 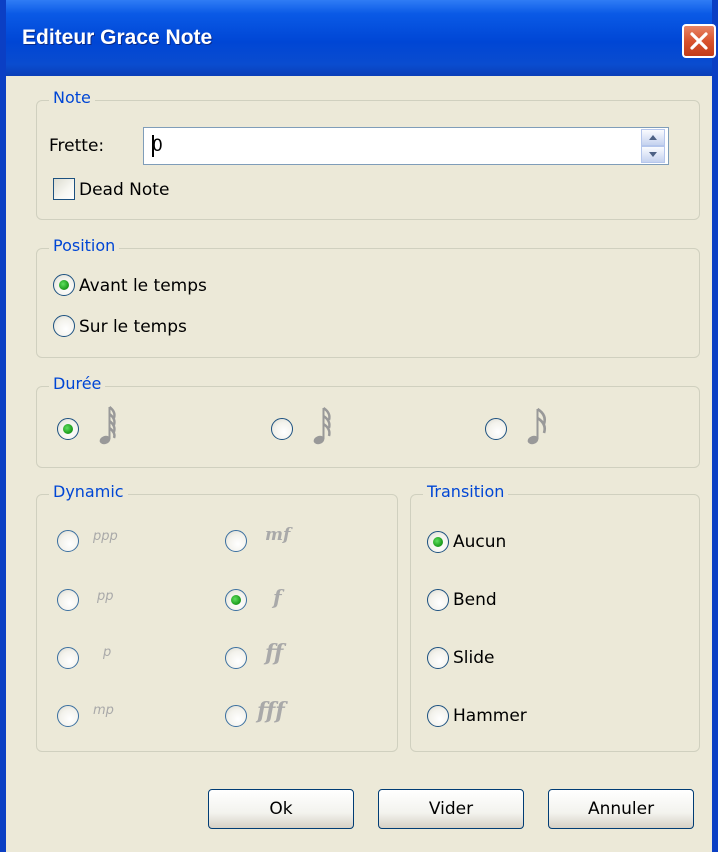 I want to click on radio-transition-hammer, so click(x=438, y=716).